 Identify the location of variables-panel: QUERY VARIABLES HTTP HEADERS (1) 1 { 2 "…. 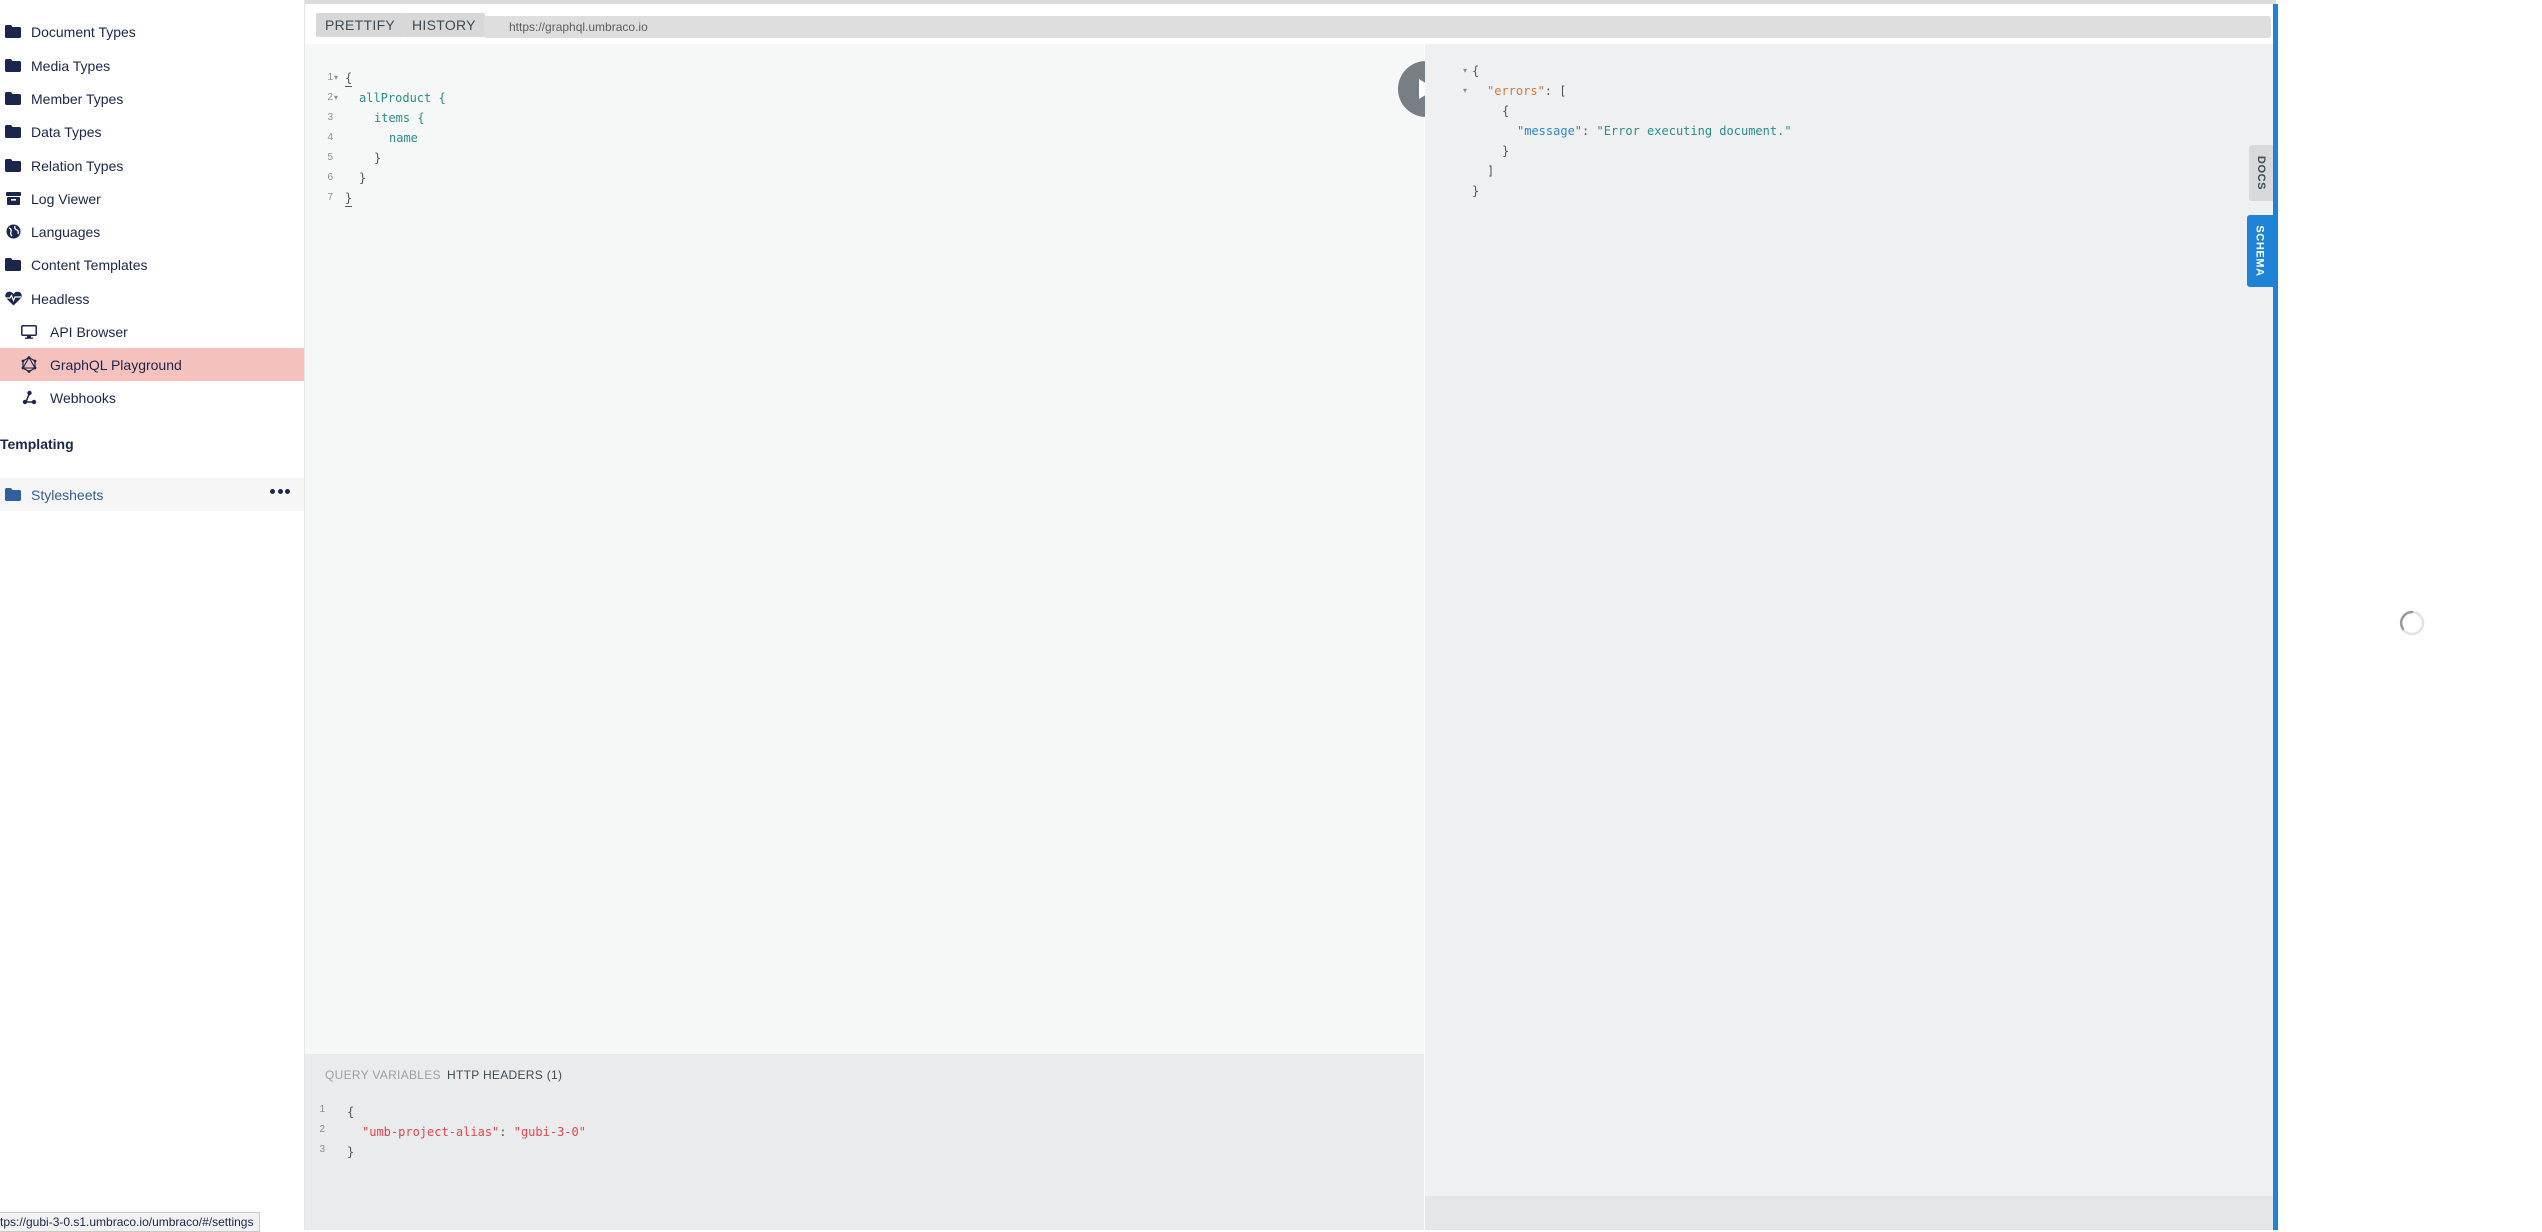
(864, 1142).